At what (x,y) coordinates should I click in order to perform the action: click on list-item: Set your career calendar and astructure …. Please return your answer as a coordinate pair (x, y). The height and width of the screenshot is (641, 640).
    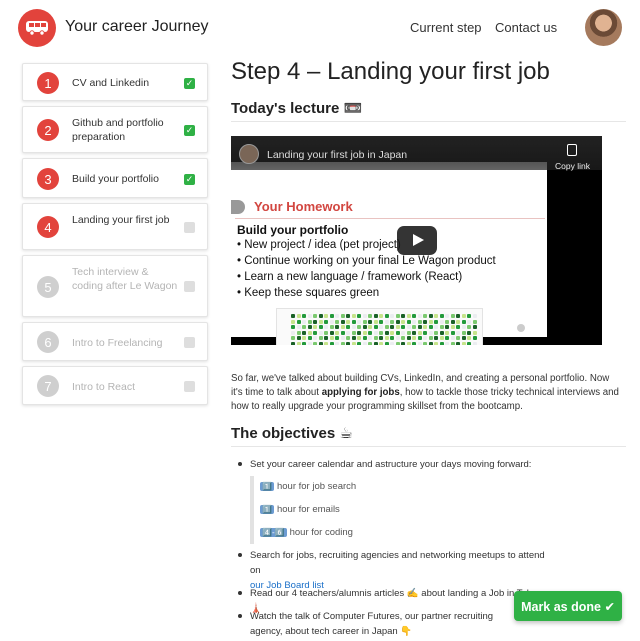
    Looking at the image, I should click on (430, 464).